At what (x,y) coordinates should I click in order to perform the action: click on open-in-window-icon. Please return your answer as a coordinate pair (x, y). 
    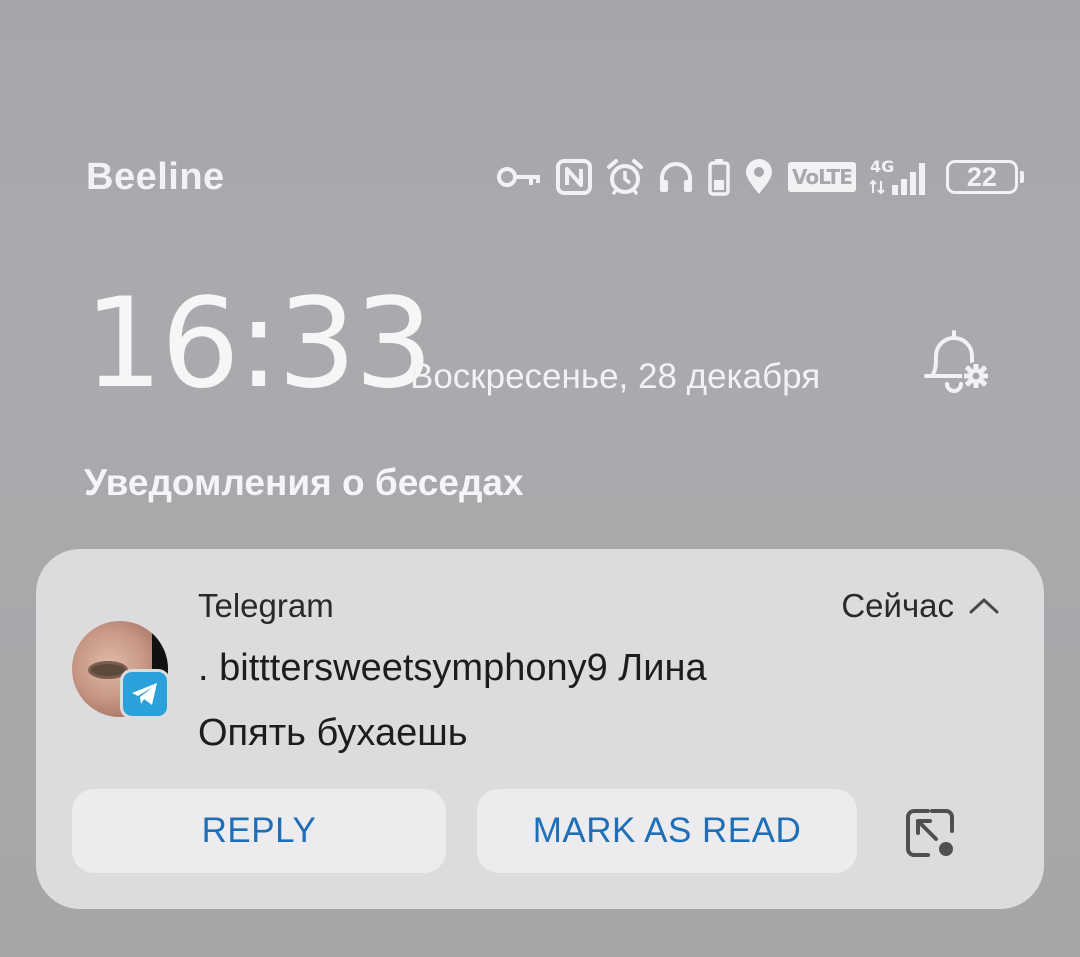
    Looking at the image, I should click on (930, 833).